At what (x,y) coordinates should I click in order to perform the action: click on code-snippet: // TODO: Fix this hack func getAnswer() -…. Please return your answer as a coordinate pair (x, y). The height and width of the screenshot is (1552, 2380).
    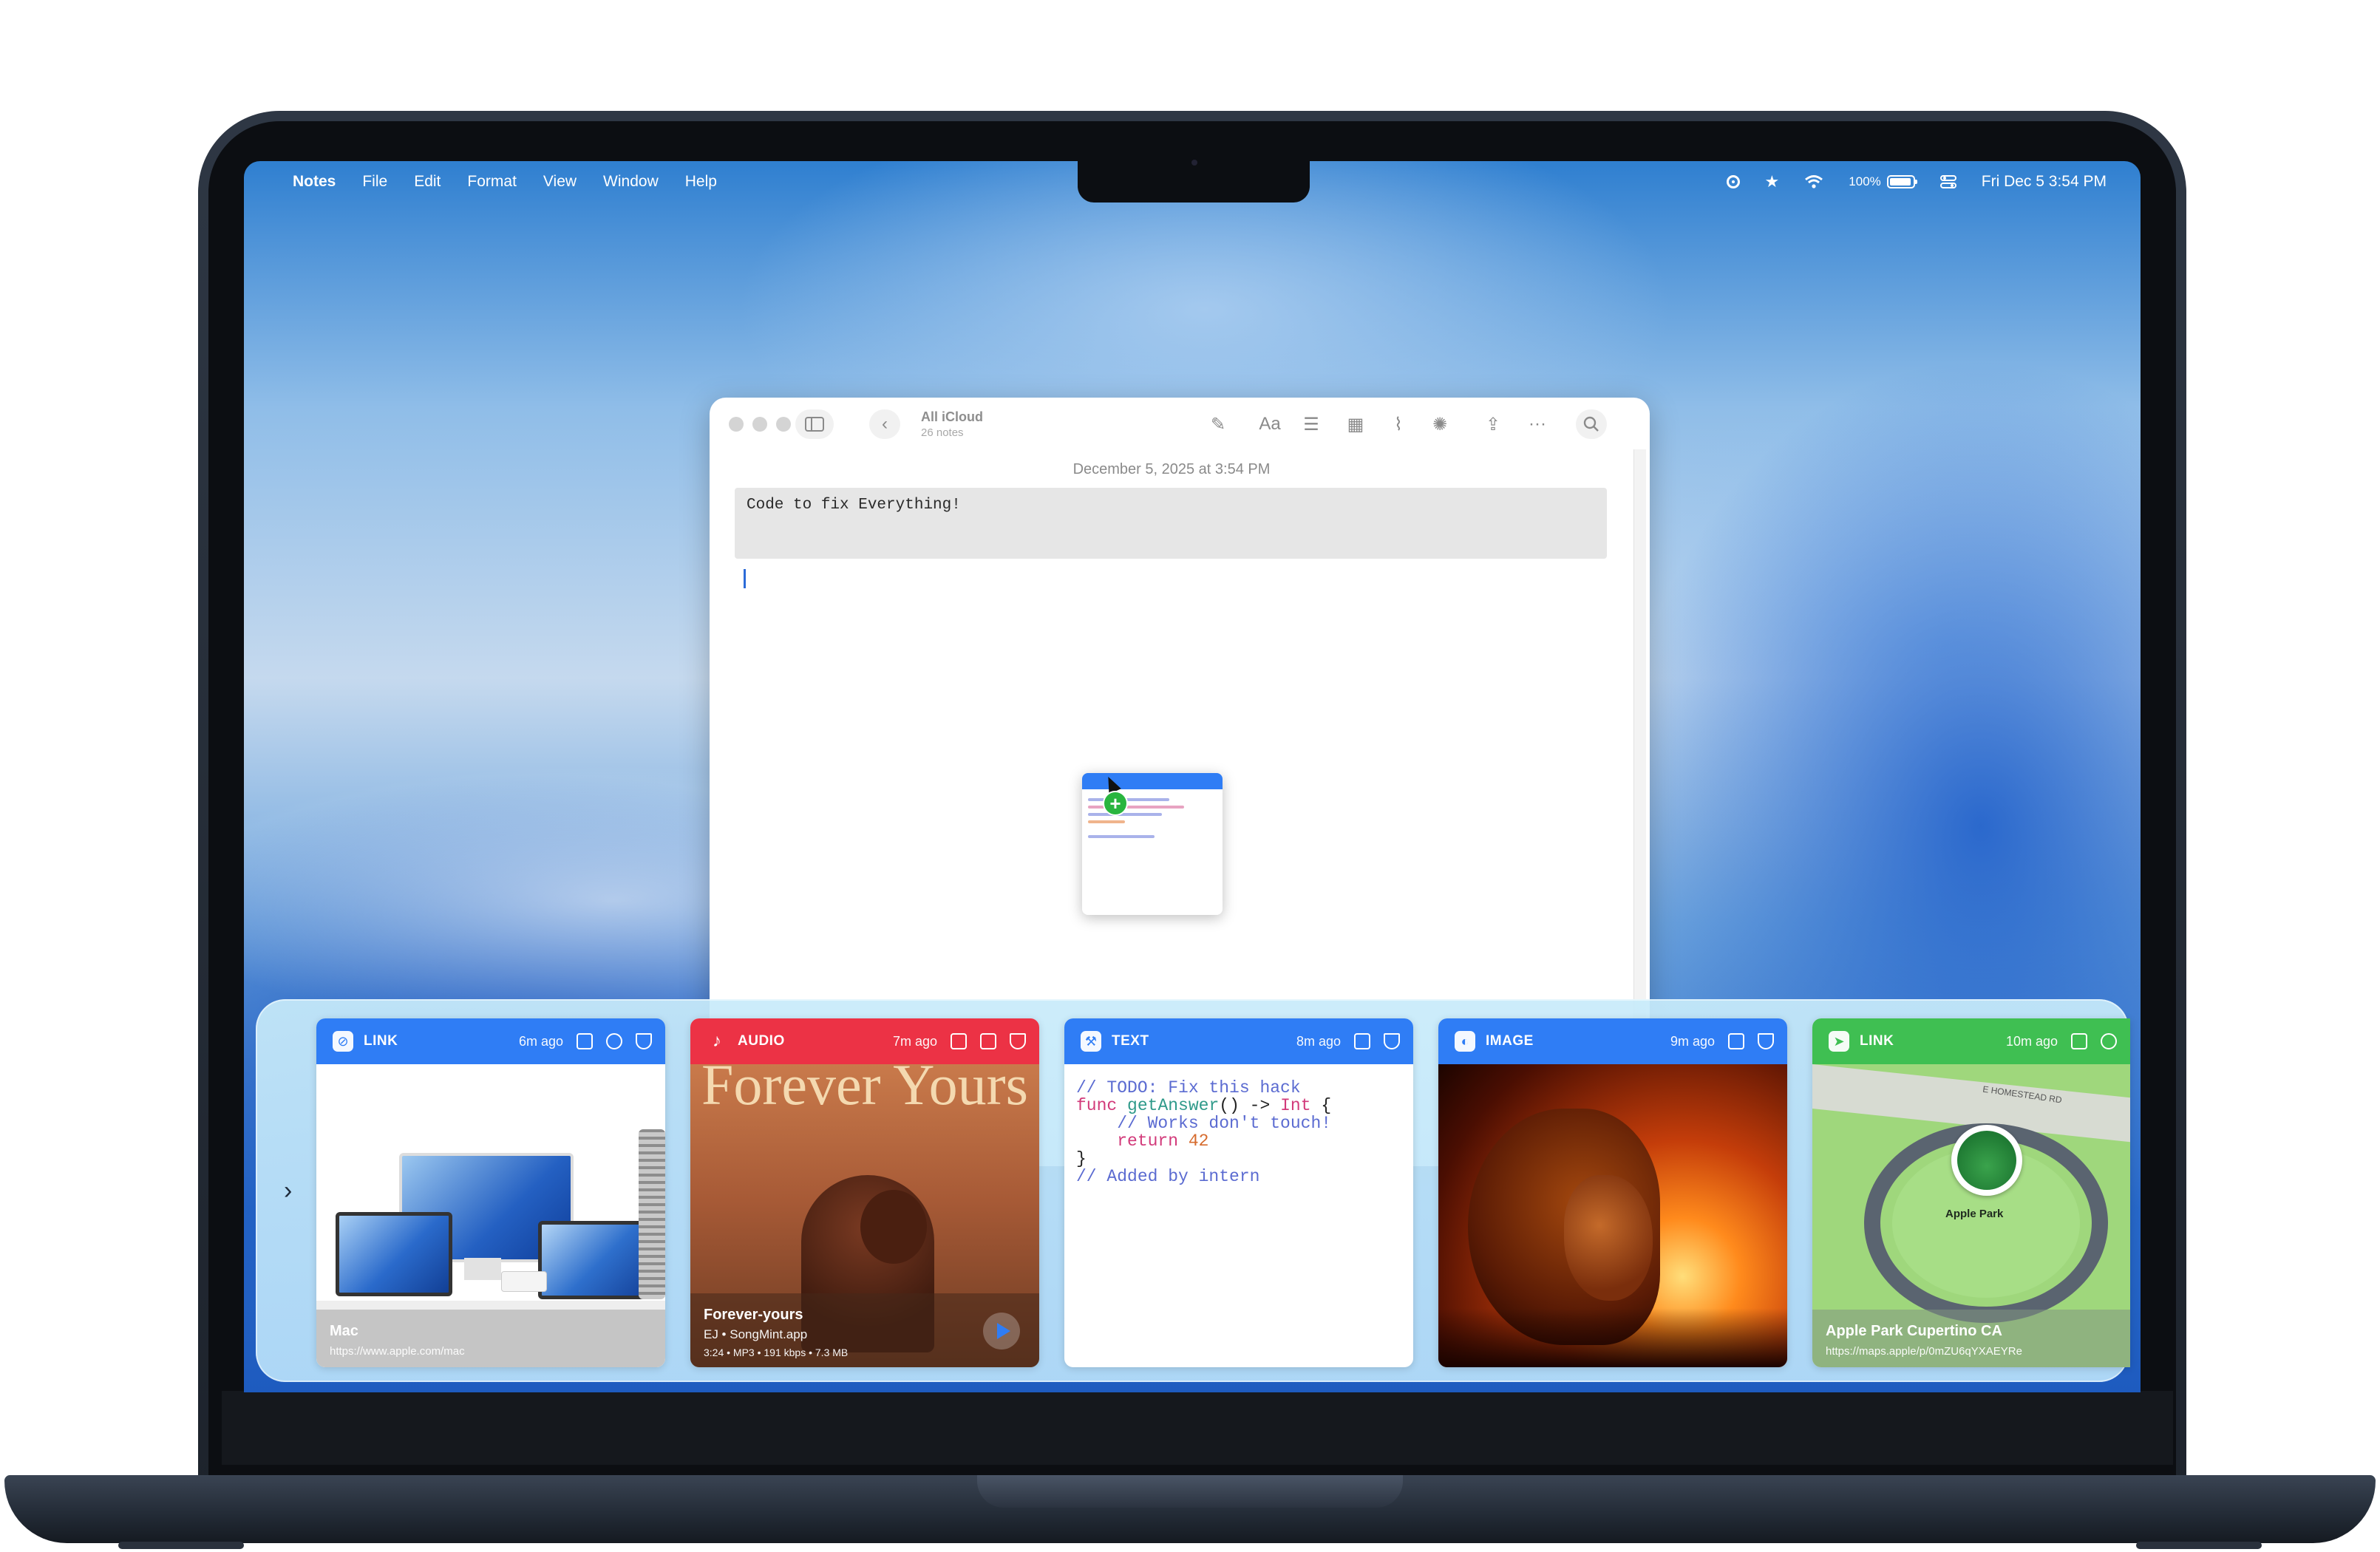
    Looking at the image, I should click on (1238, 1215).